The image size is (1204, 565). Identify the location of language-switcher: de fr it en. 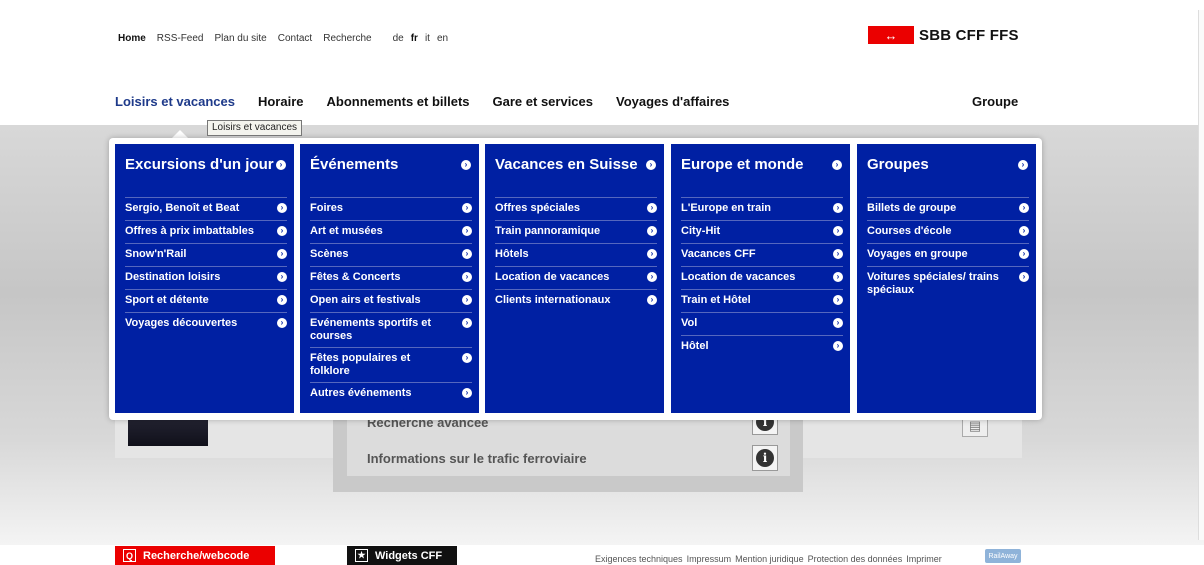
(424, 38).